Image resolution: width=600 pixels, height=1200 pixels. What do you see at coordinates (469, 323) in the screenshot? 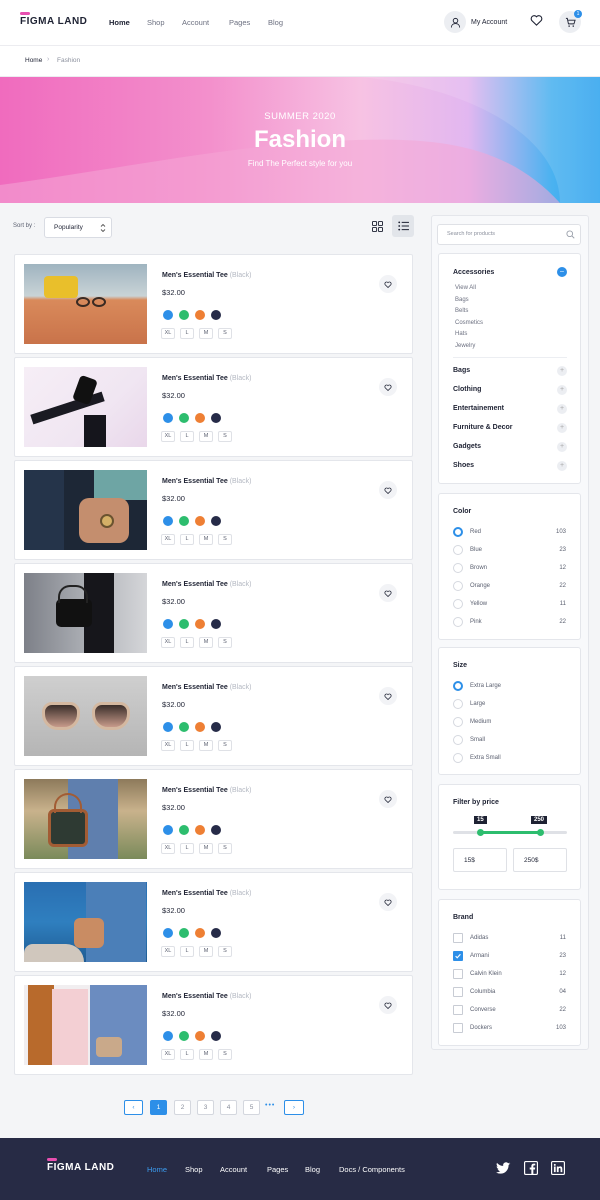
I see `accessories-cosmetics: Cosmetics` at bounding box center [469, 323].